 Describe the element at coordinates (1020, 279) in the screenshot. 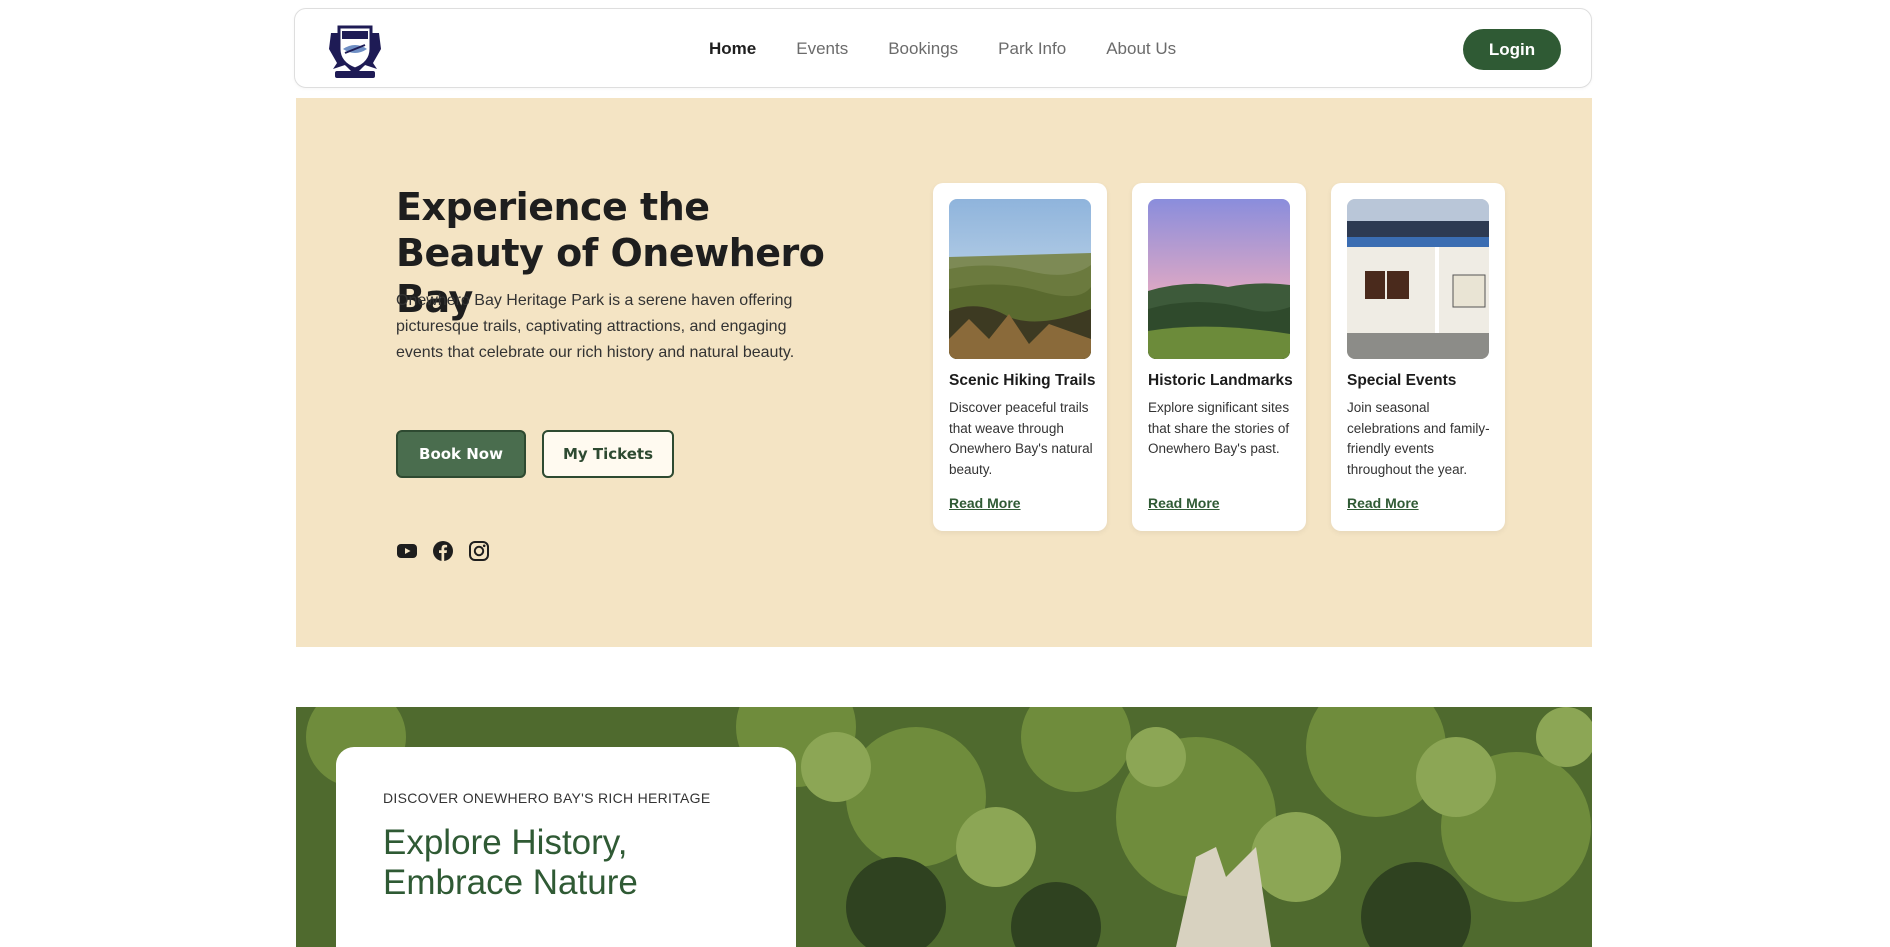

I see `hiking-trails-image` at that location.